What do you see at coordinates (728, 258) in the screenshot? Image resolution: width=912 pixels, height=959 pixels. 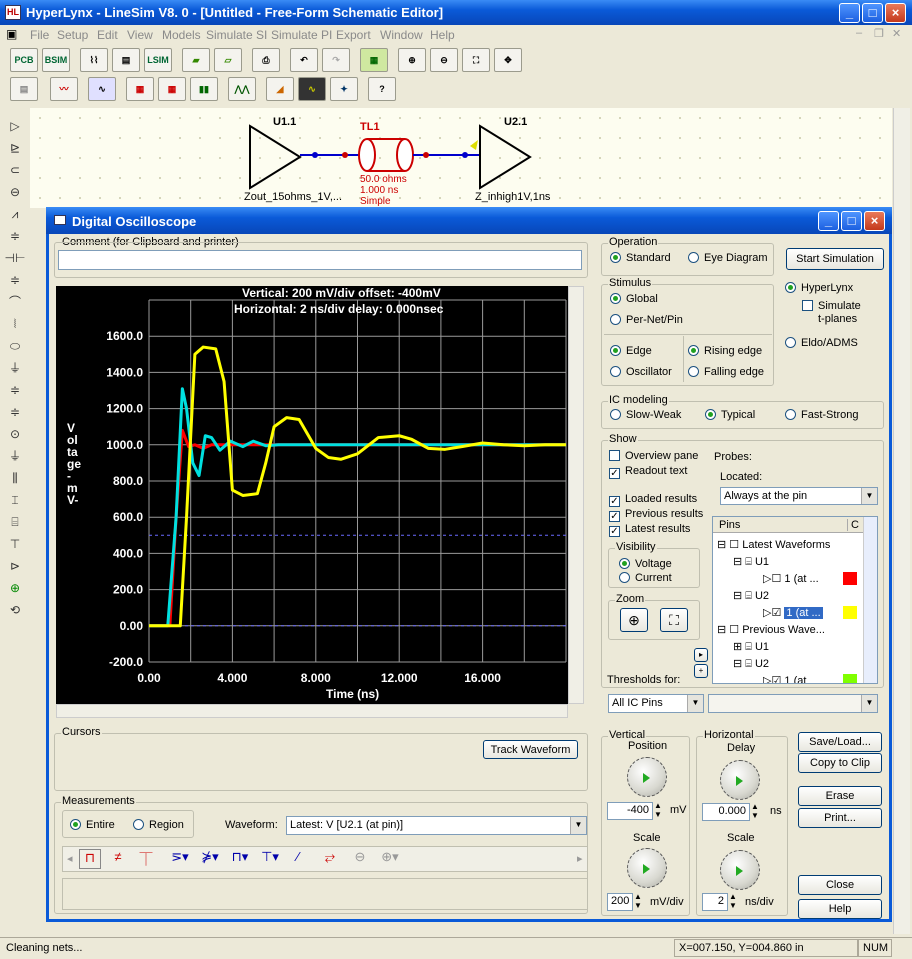 I see `eye-diagram-radio: Eye Diagram` at bounding box center [728, 258].